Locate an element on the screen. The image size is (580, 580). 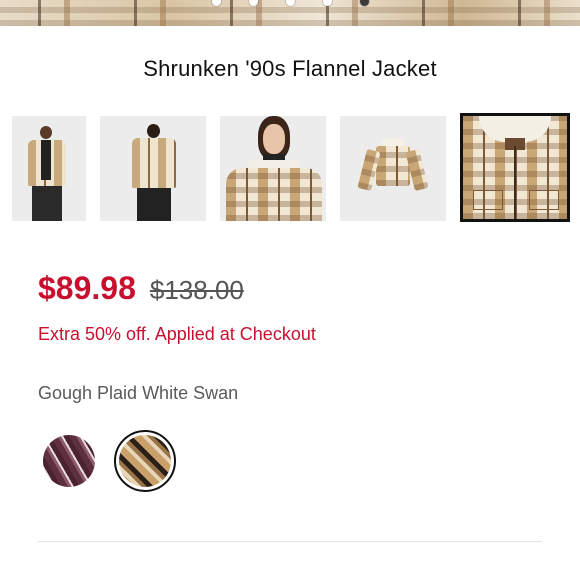
thumbnail-closeup-view is located at coordinates (273, 168).